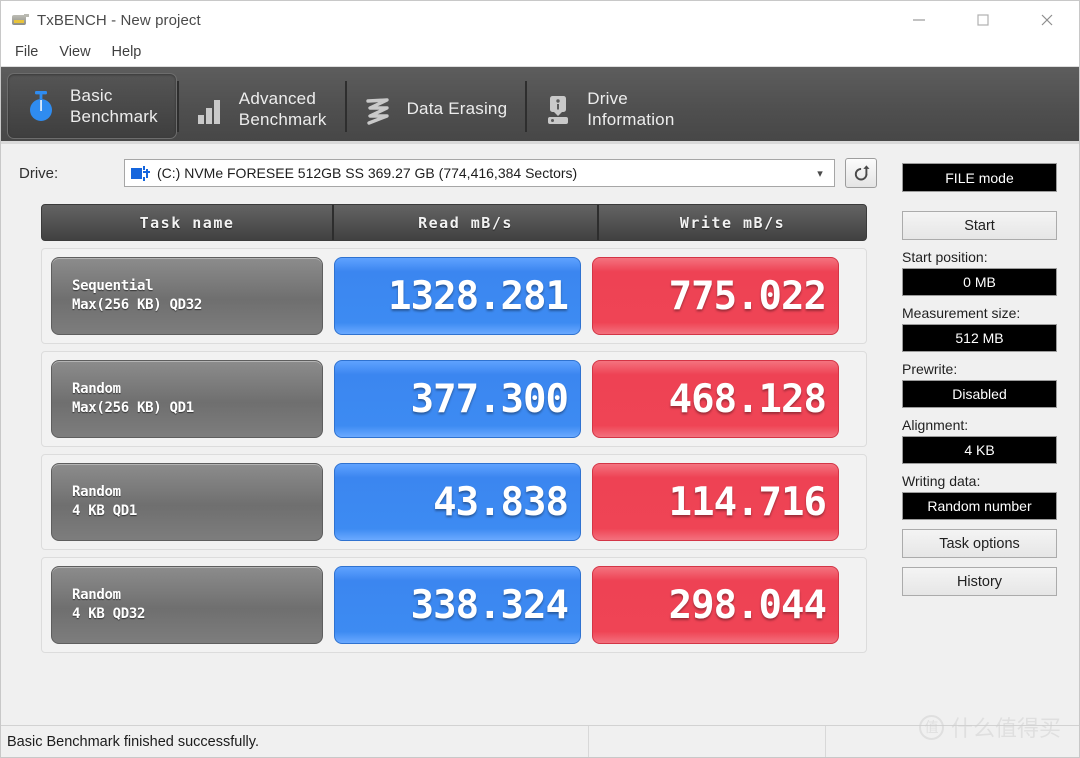 This screenshot has width=1080, height=758. Describe the element at coordinates (540, 20) in the screenshot. I see `title-bar: TxBENCH - New project` at that location.